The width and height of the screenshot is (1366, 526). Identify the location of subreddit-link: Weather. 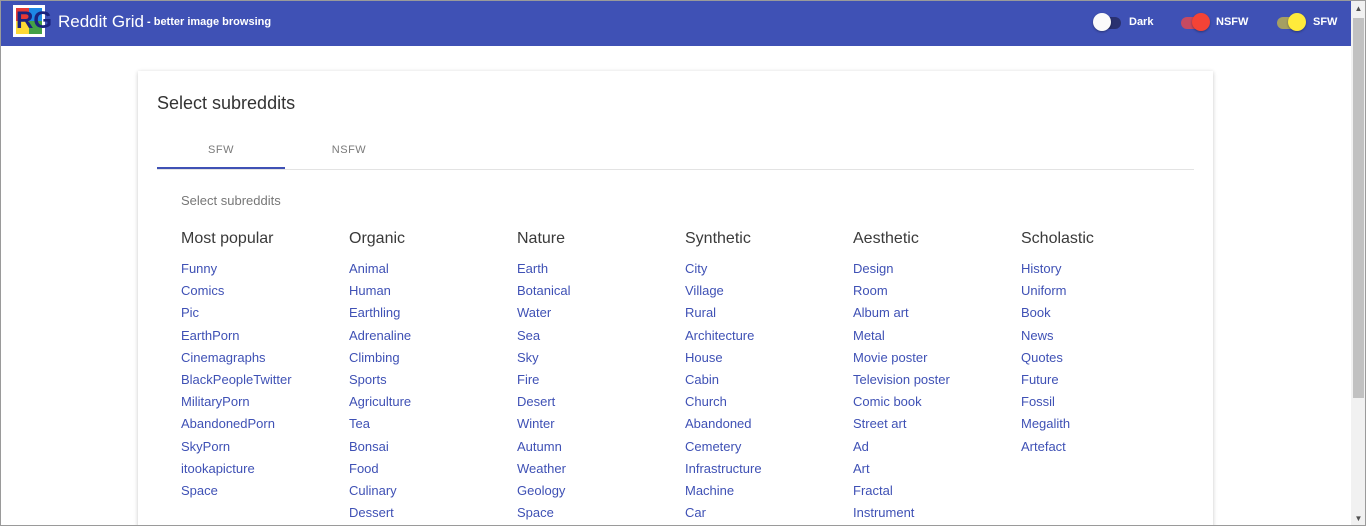
(597, 472).